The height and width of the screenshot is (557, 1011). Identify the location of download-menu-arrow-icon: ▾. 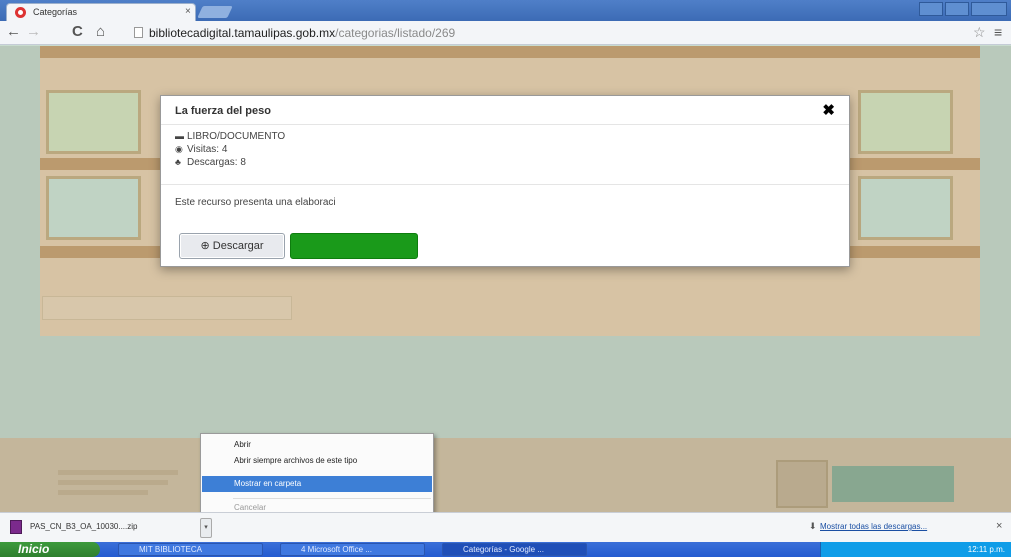
(206, 528).